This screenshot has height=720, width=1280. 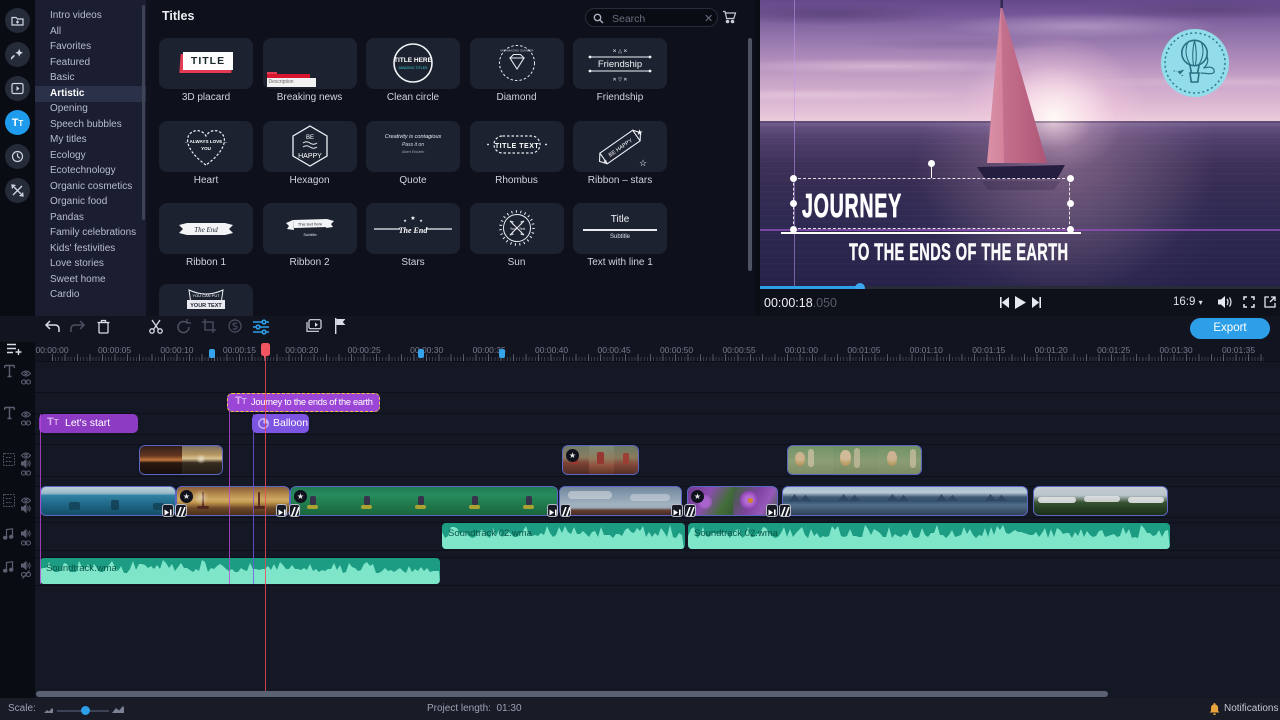 I want to click on svg-text: YOU, so click(x=206, y=148).